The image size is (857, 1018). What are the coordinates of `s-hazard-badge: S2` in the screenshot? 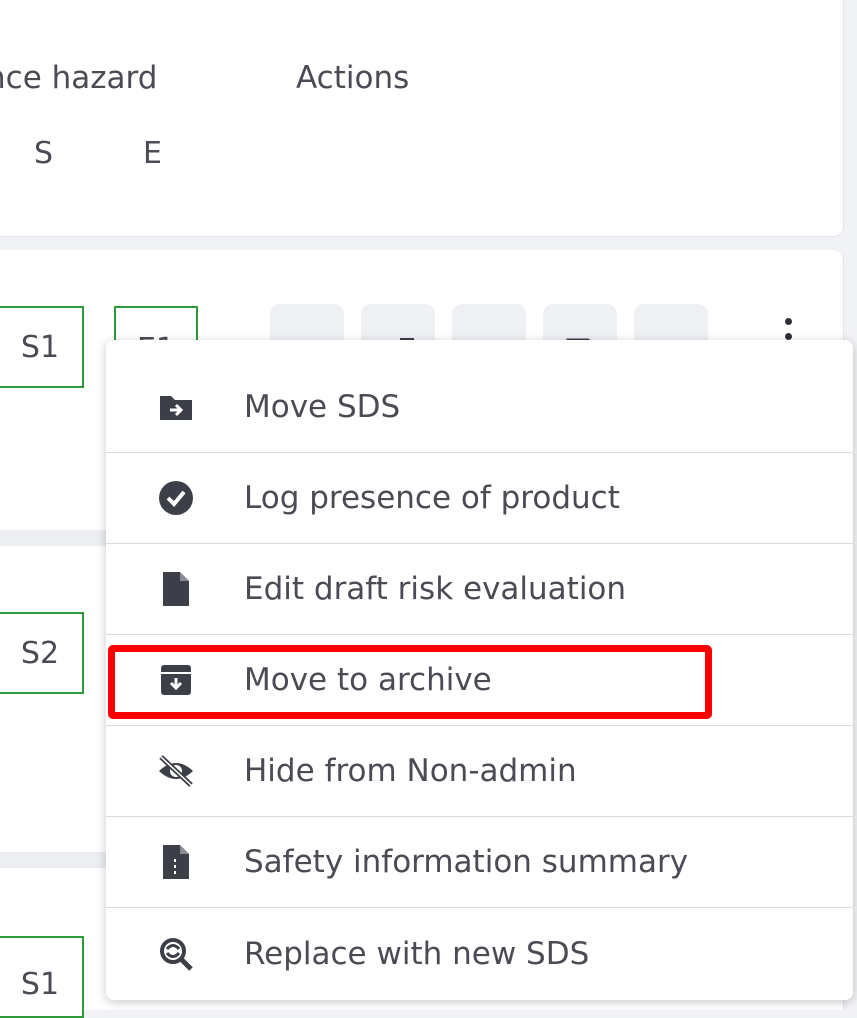 It's located at (42, 653).